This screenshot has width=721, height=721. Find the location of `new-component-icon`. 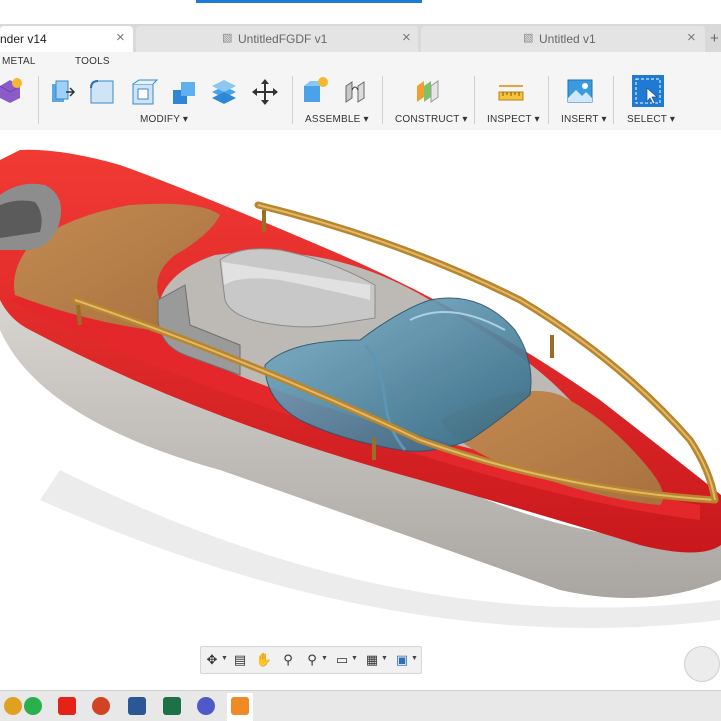

new-component-icon is located at coordinates (315, 90).